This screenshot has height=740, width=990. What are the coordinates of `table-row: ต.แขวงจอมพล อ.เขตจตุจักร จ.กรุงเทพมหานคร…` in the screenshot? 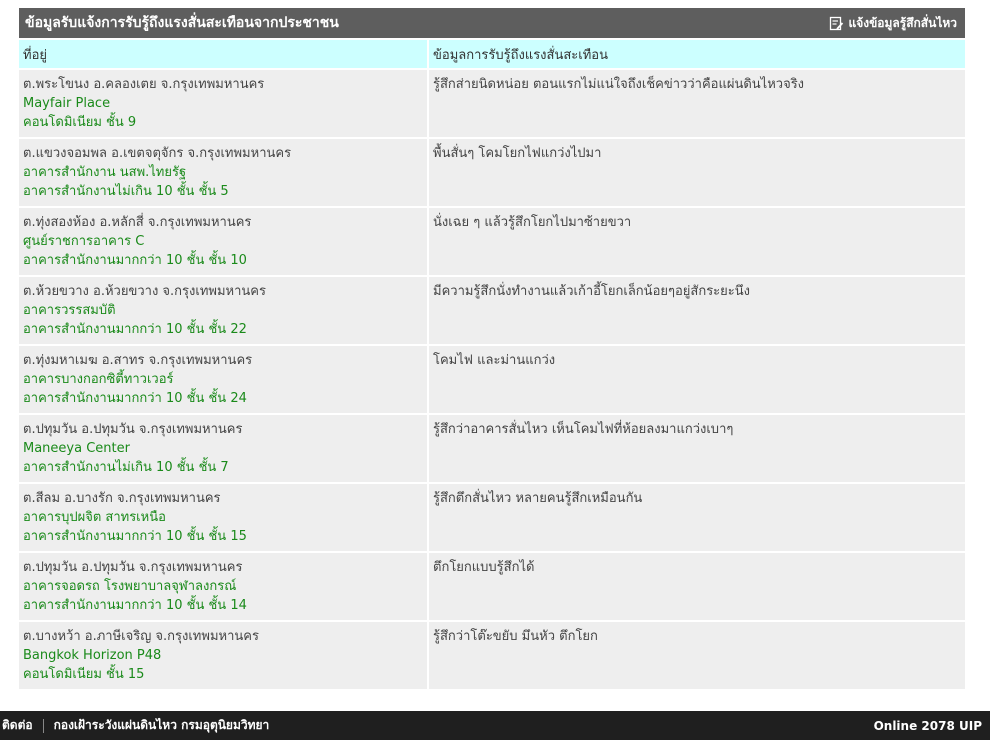 It's located at (492, 172).